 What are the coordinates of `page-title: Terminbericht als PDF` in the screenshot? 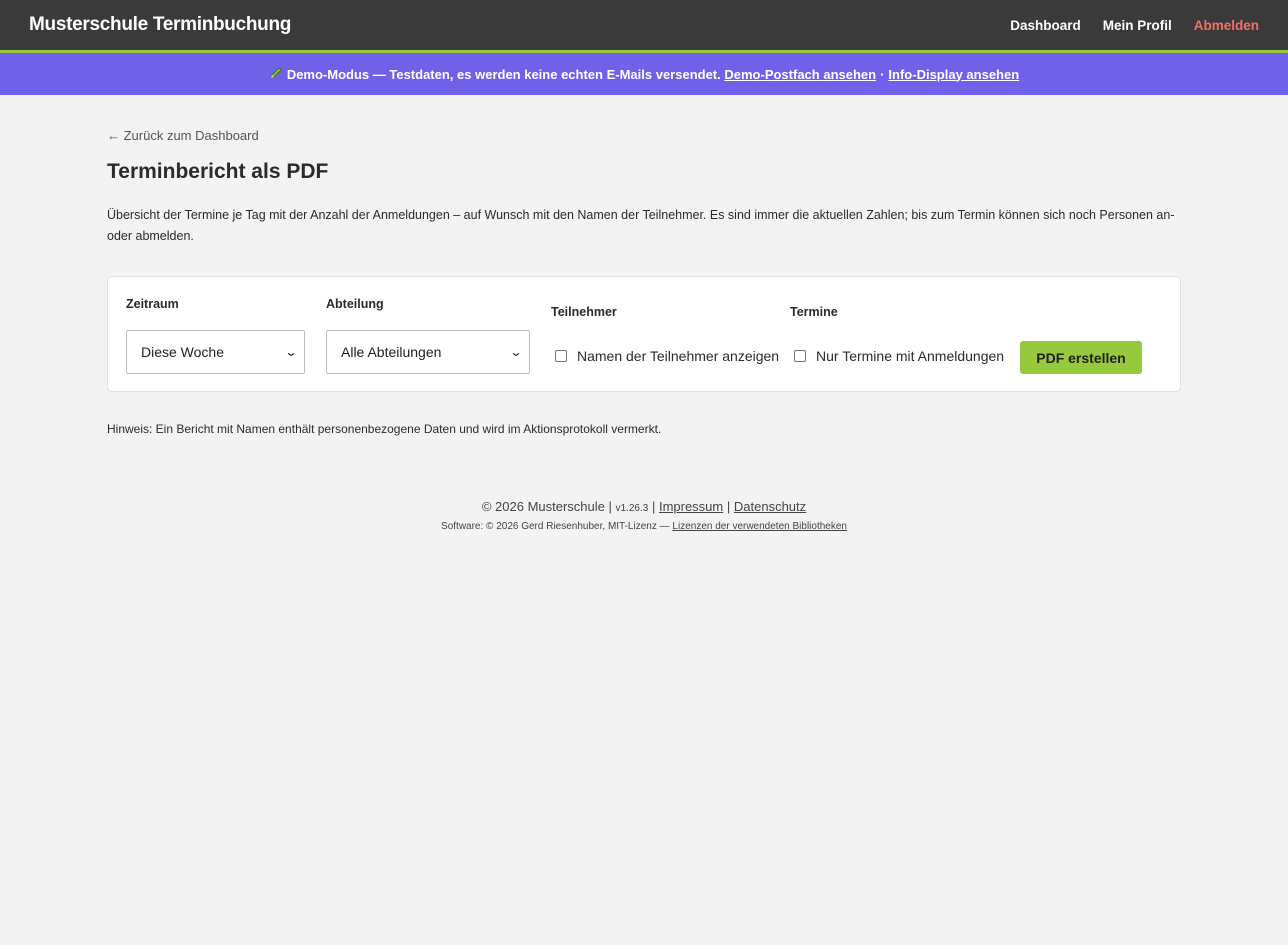 It's located at (218, 171).